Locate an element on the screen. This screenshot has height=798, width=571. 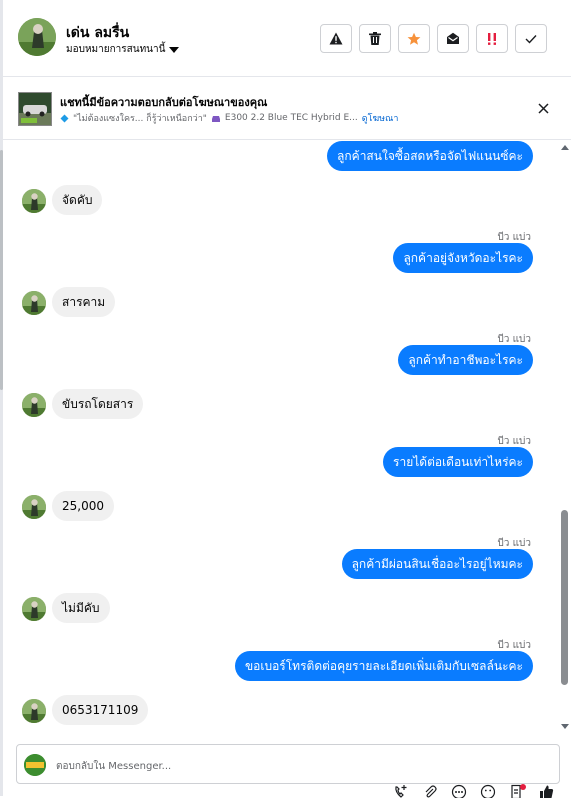
reply-input is located at coordinates (206, 766).